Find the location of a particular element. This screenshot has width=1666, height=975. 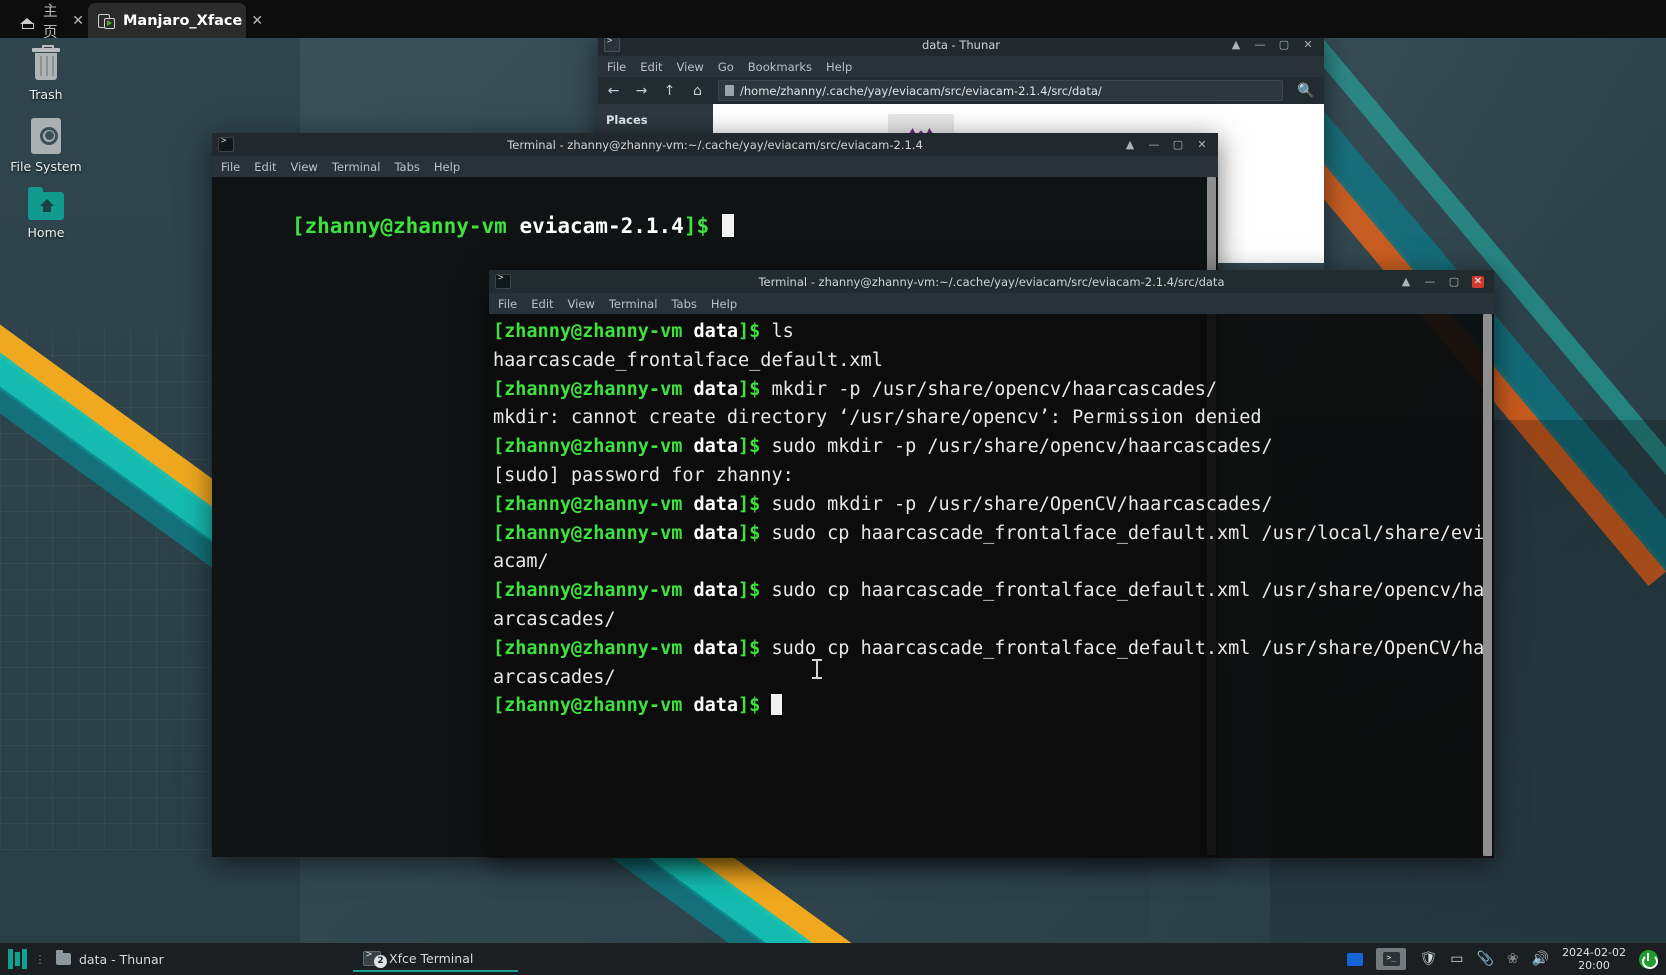

terminal-icon is located at coordinates (226, 144).